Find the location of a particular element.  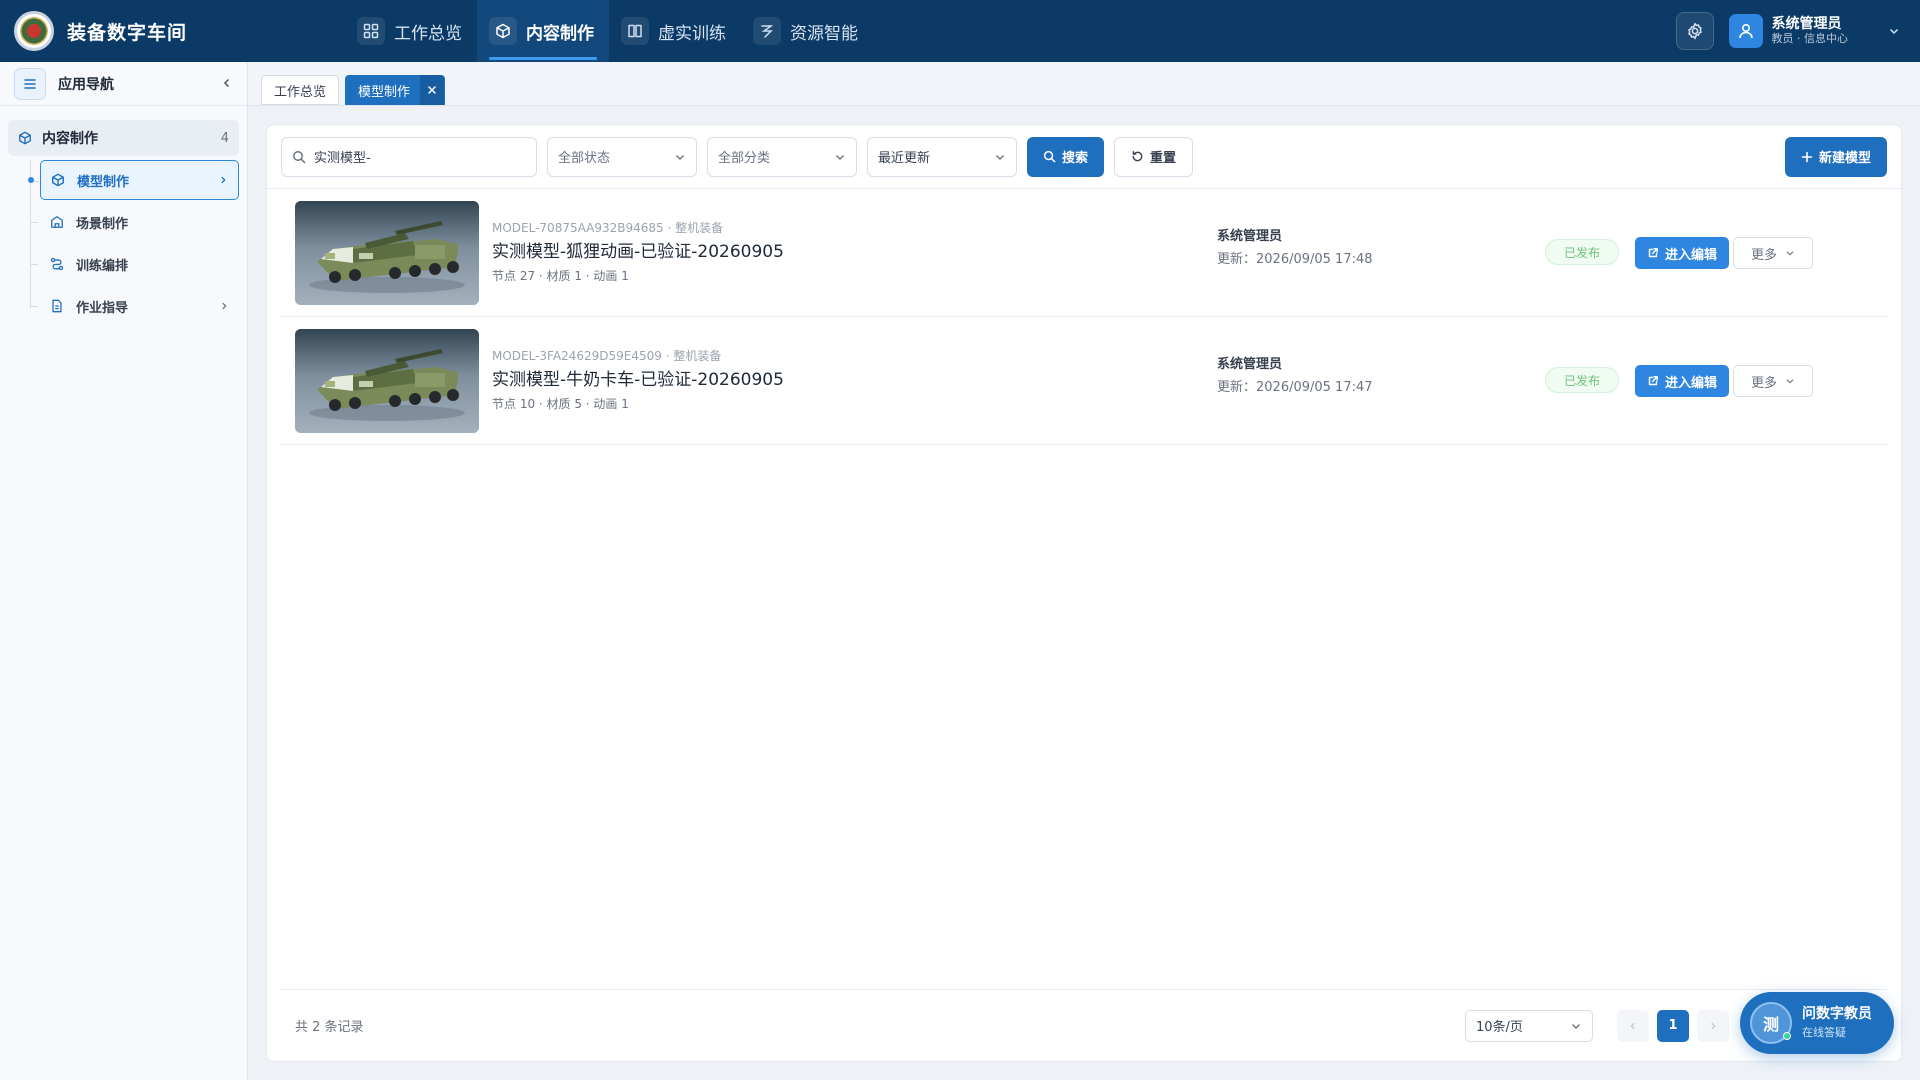

brand: 装备数字车间 is located at coordinates (172, 31).